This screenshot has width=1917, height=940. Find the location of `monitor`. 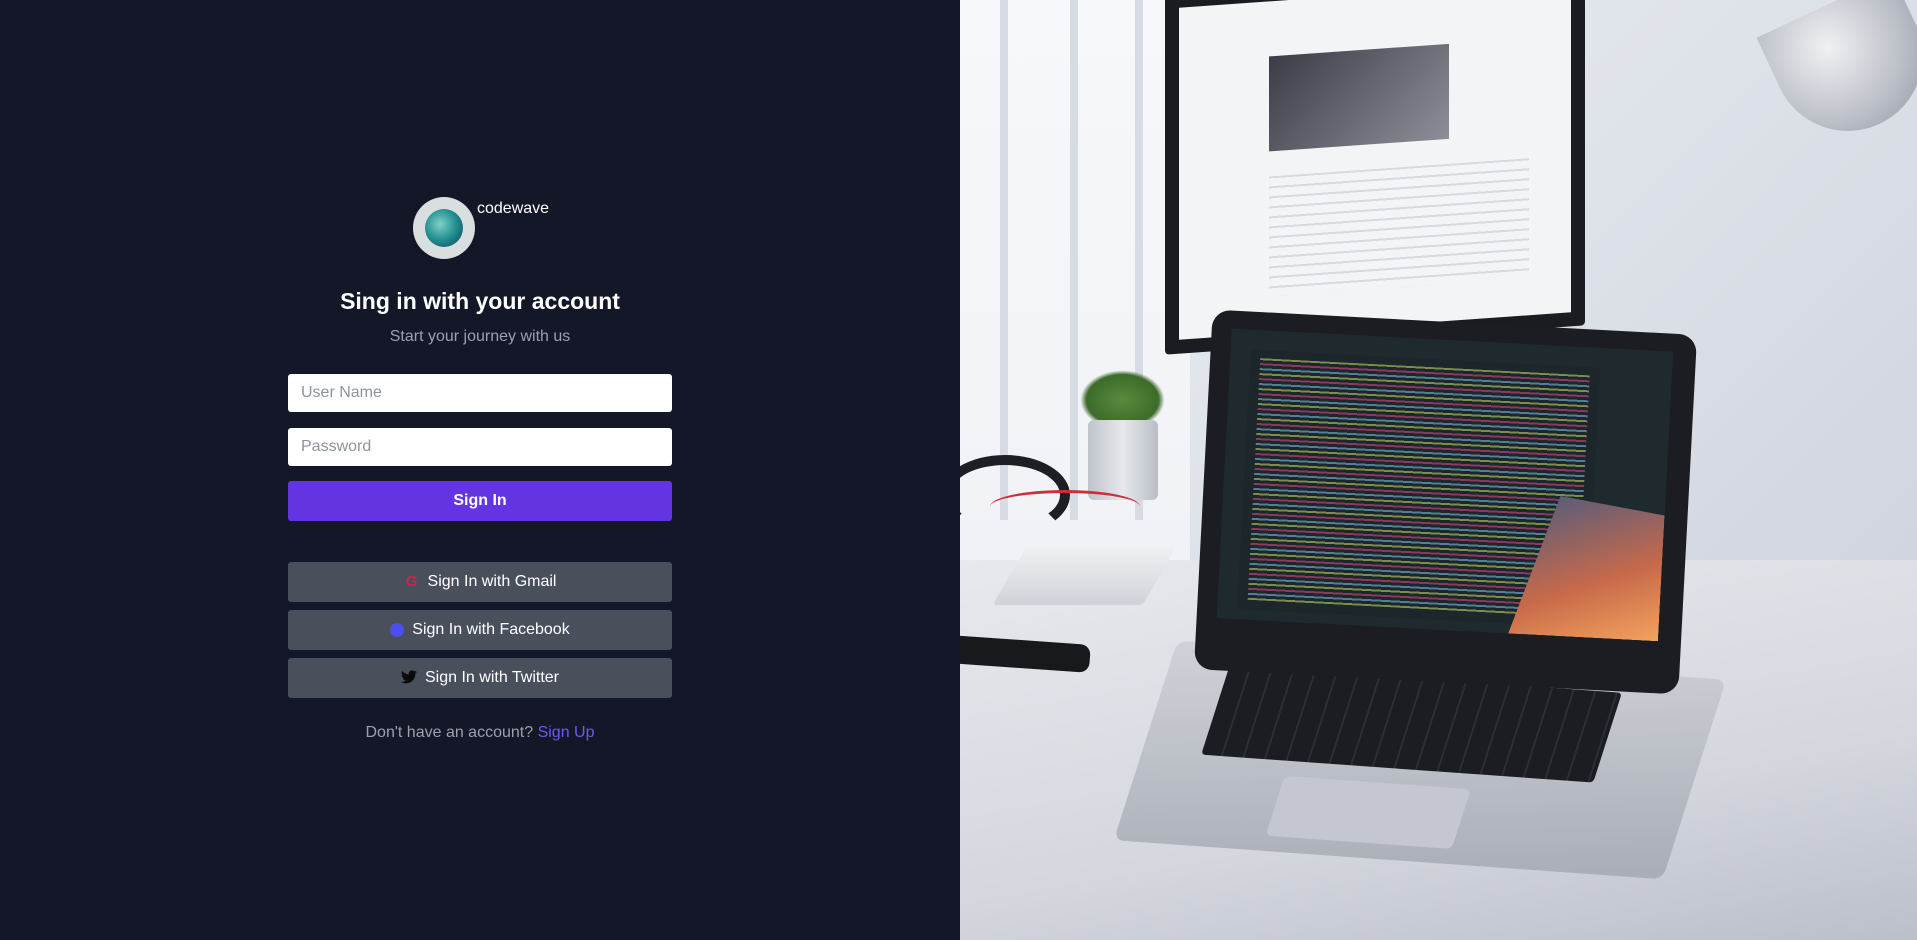

monitor is located at coordinates (1375, 177).